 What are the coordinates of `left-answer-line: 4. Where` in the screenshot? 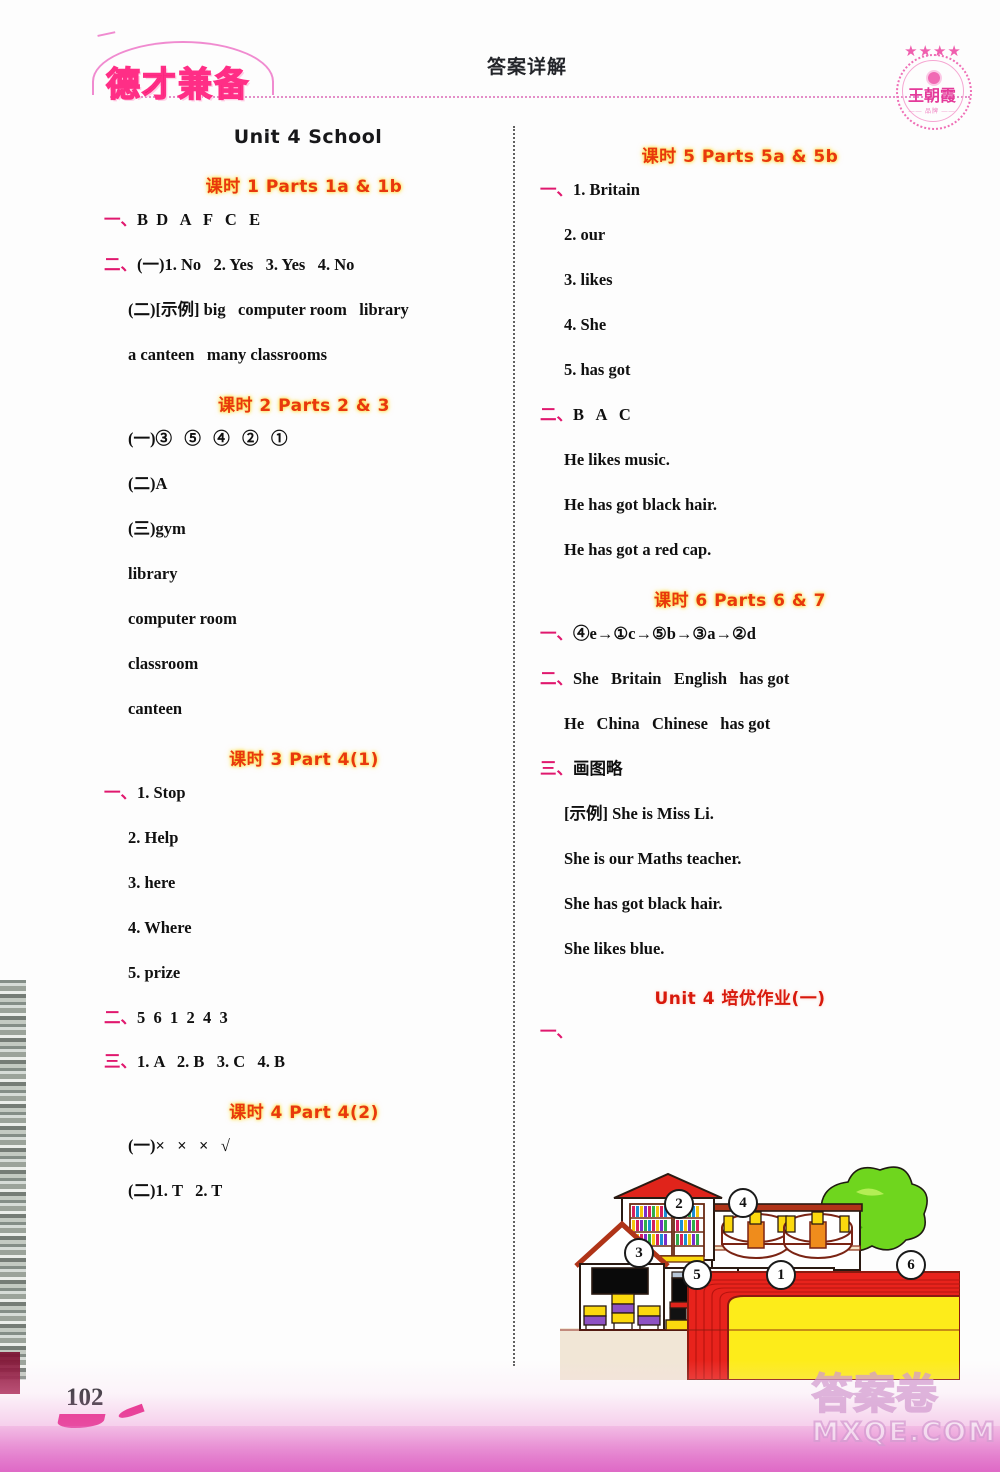 It's located at (304, 927).